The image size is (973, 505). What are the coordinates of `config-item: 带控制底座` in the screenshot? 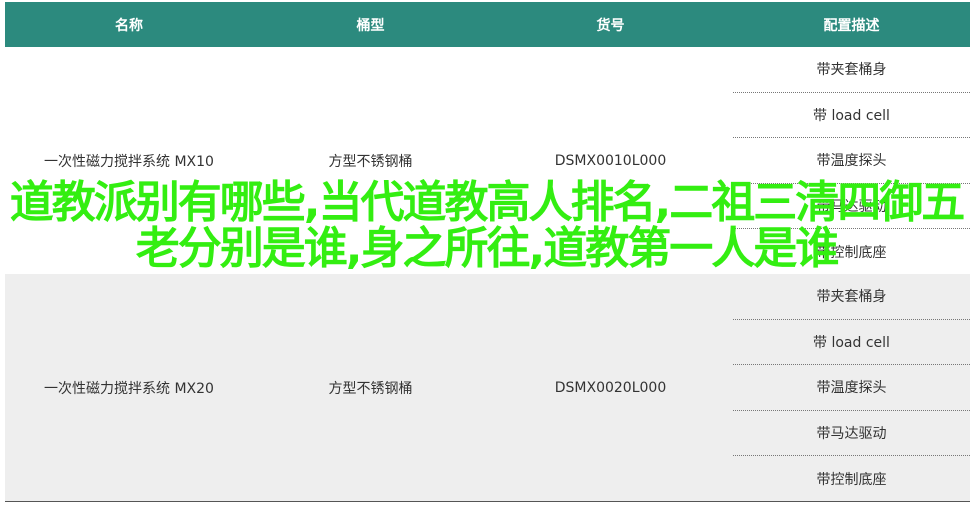 It's located at (851, 478).